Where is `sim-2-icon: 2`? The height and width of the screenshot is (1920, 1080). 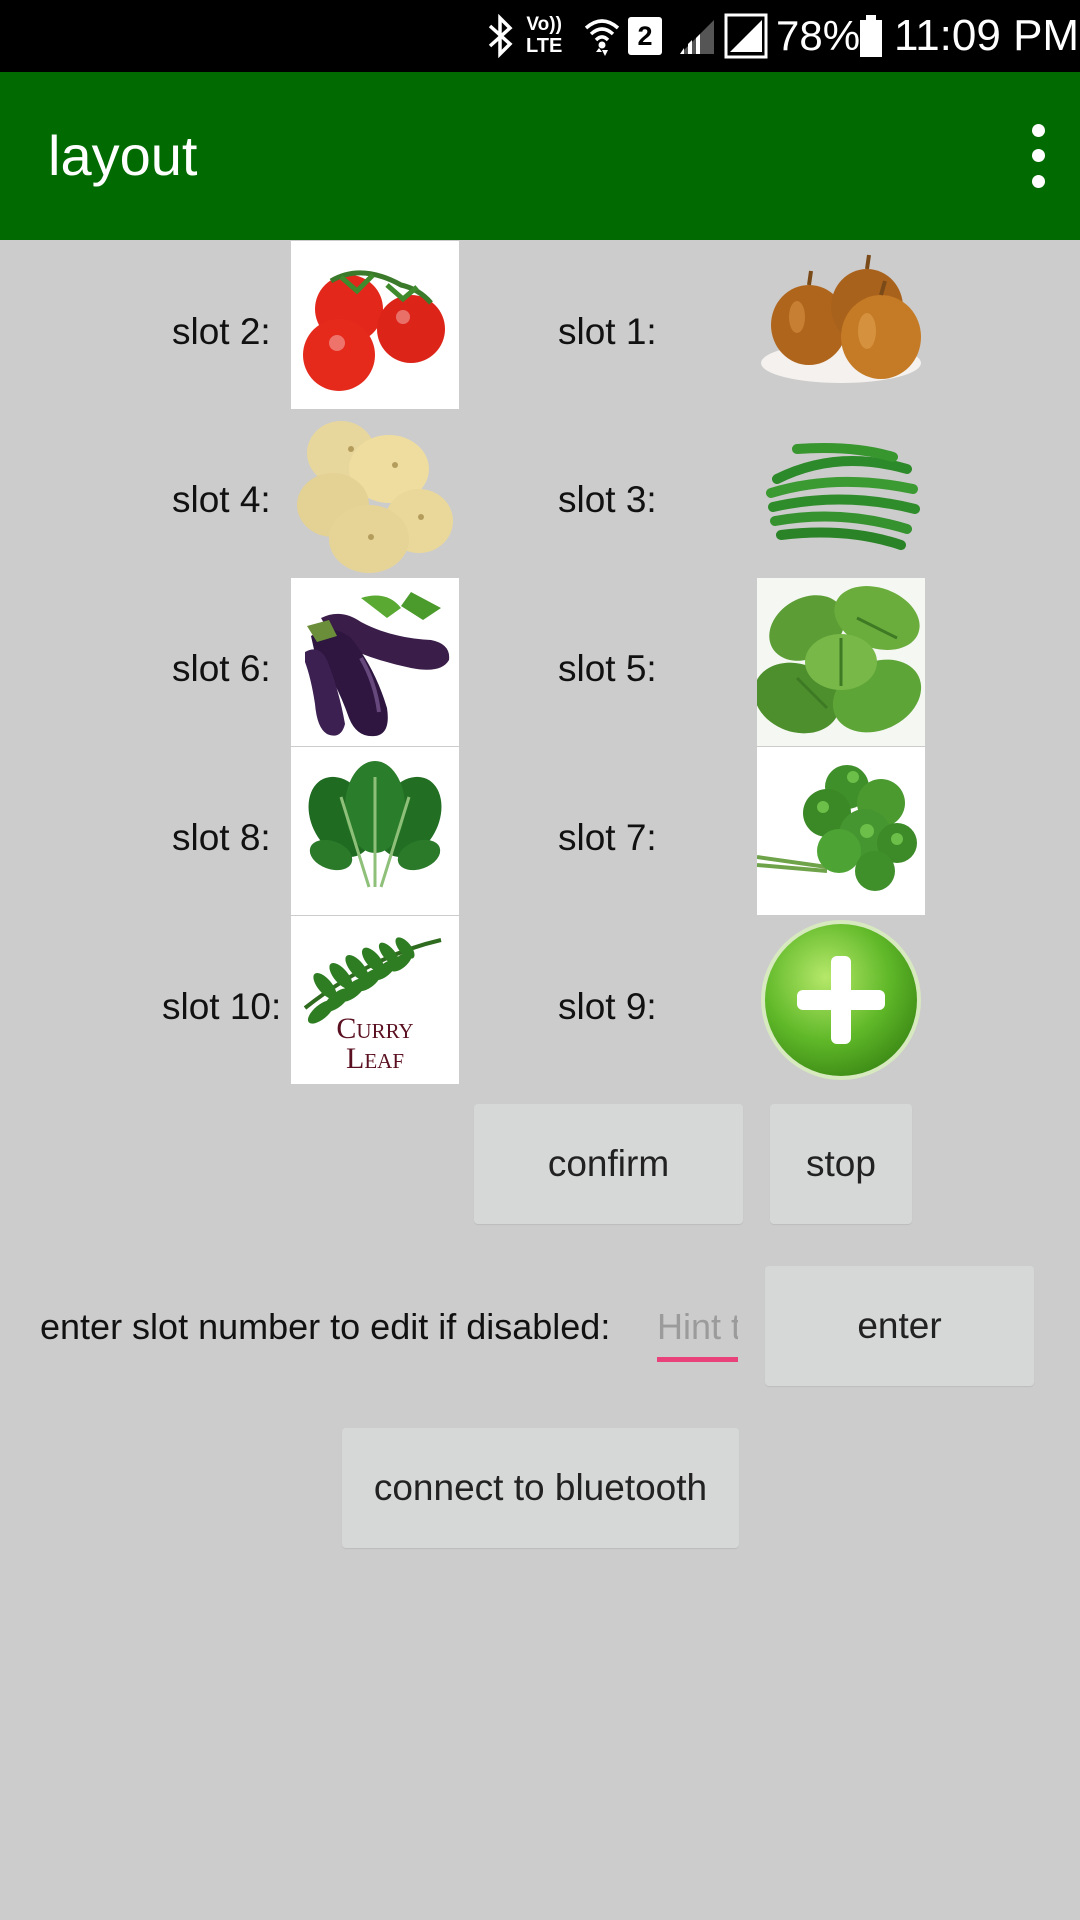
sim-2-icon: 2 is located at coordinates (645, 36).